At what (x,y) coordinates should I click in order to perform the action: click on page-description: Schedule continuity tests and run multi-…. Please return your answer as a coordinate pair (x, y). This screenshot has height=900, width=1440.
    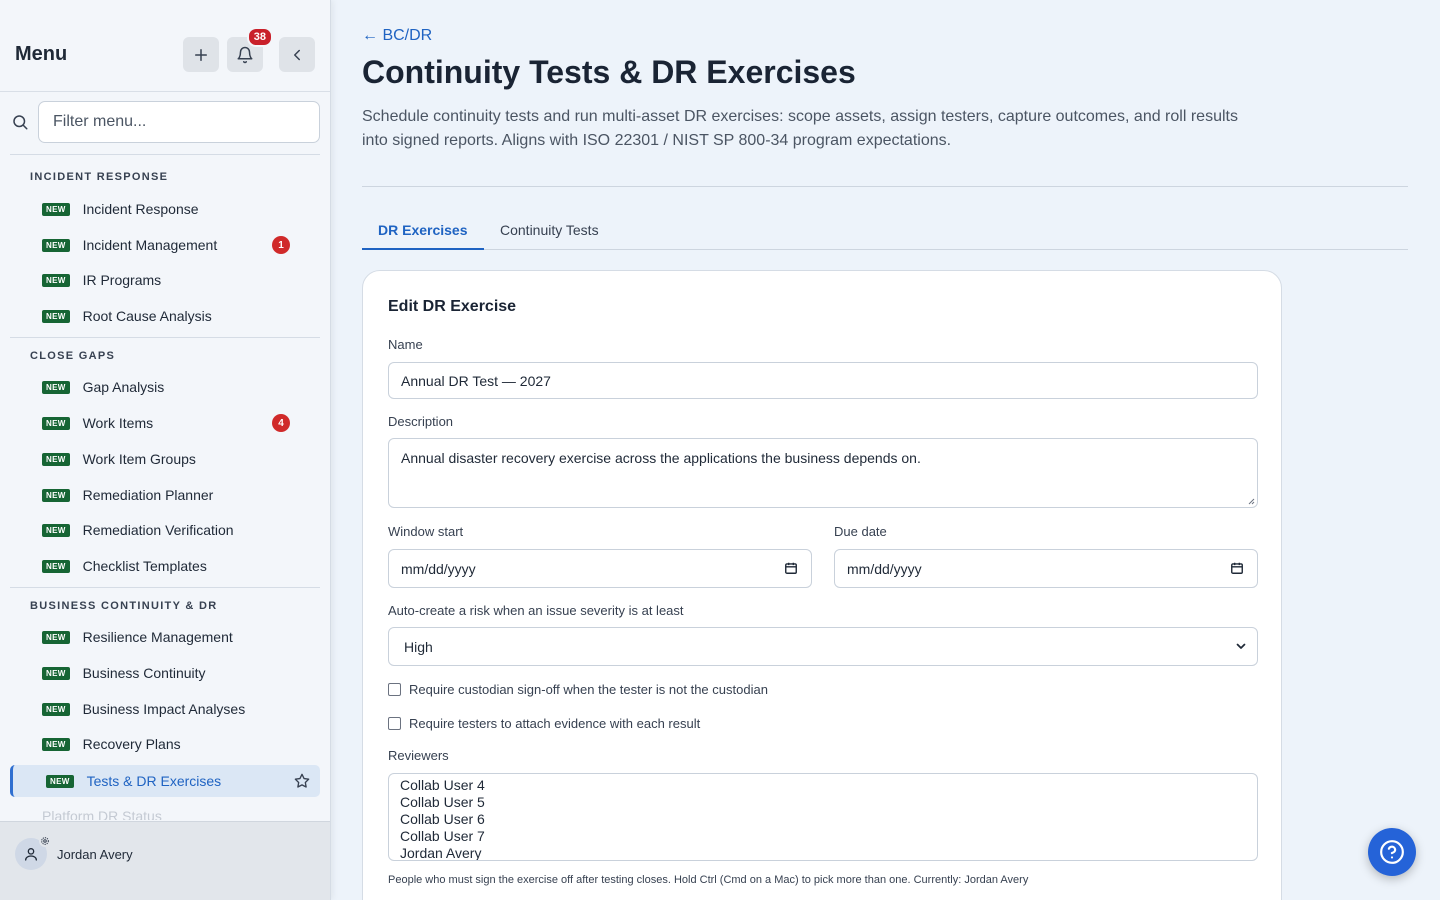
    Looking at the image, I should click on (800, 128).